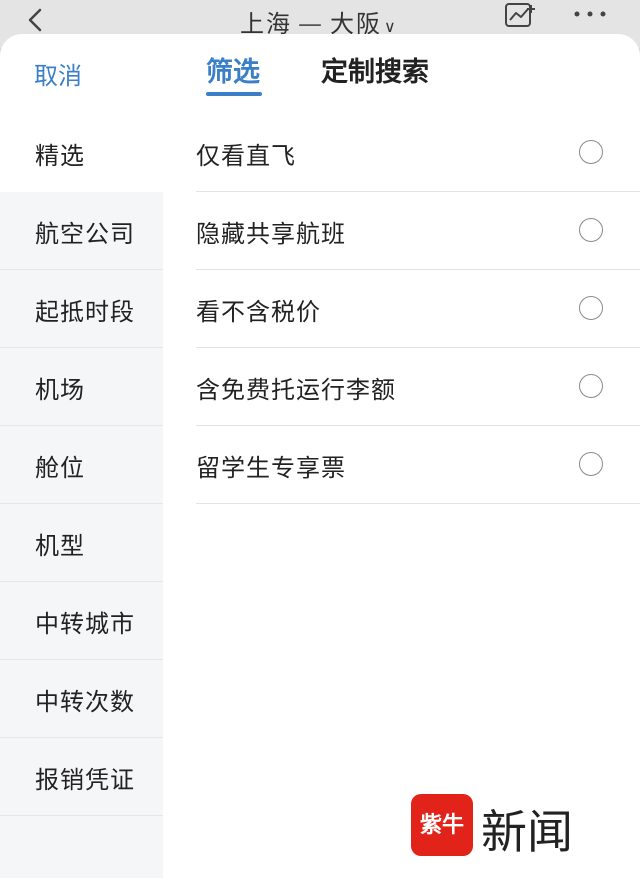 The image size is (640, 878). I want to click on cancel-button: 取消, so click(58, 73).